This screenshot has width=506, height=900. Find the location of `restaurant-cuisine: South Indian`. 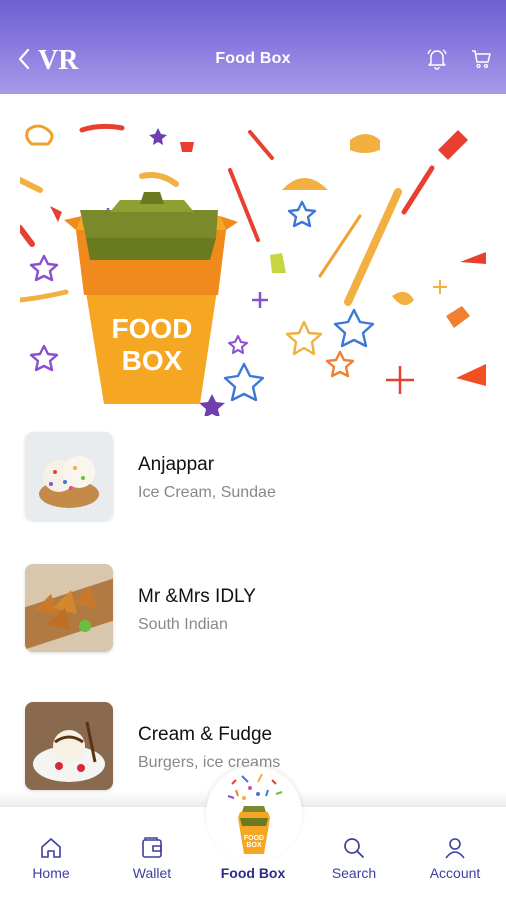

restaurant-cuisine: South Indian is located at coordinates (183, 624).